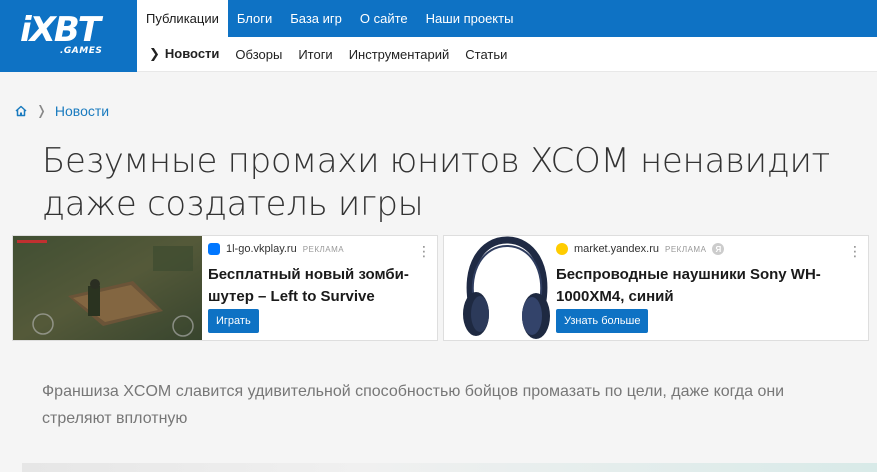 The image size is (877, 472). What do you see at coordinates (214, 249) in the screenshot?
I see `vkplay-favicon-icon` at bounding box center [214, 249].